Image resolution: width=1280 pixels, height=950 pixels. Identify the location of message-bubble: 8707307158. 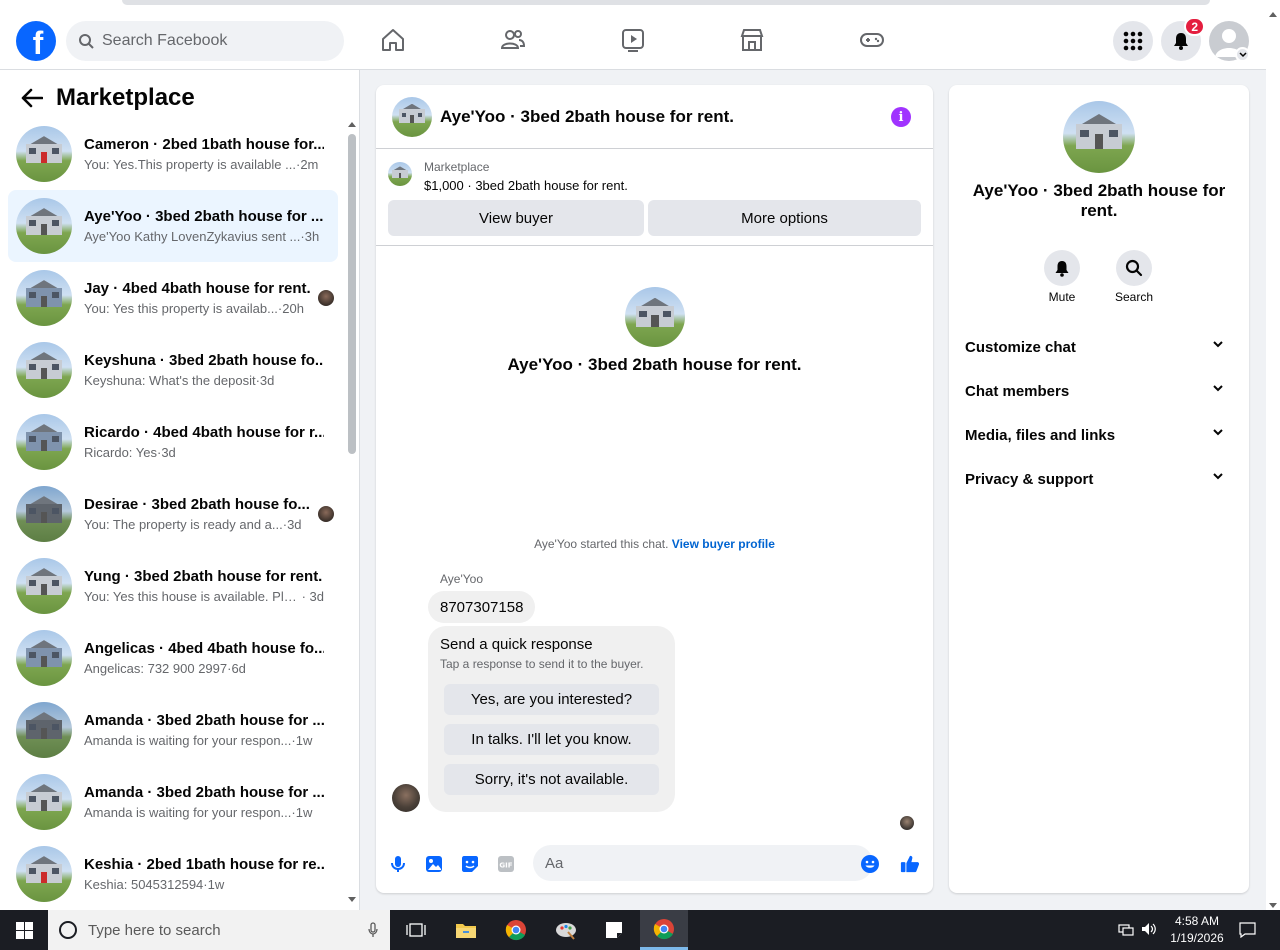
(482, 607).